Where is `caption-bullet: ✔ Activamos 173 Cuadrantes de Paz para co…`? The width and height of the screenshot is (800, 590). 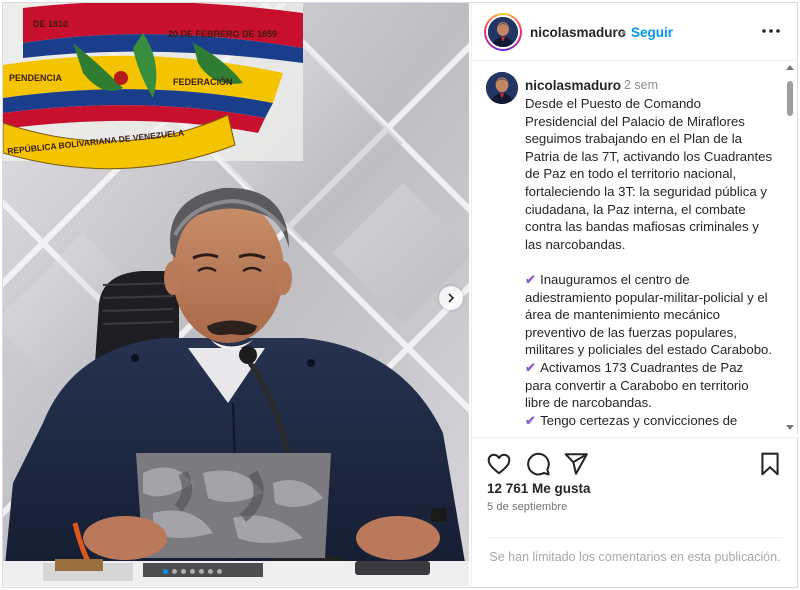
caption-bullet: ✔ Activamos 173 Cuadrantes de Paz para co… is located at coordinates (649, 385).